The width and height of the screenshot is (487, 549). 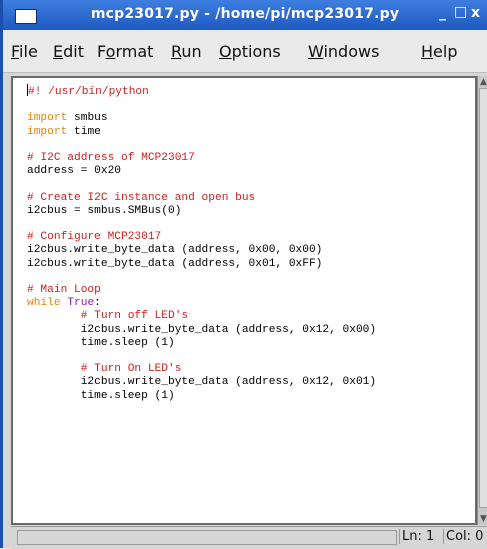 What do you see at coordinates (101, 342) in the screenshot?
I see `code-line-20: time.sleep (1)` at bounding box center [101, 342].